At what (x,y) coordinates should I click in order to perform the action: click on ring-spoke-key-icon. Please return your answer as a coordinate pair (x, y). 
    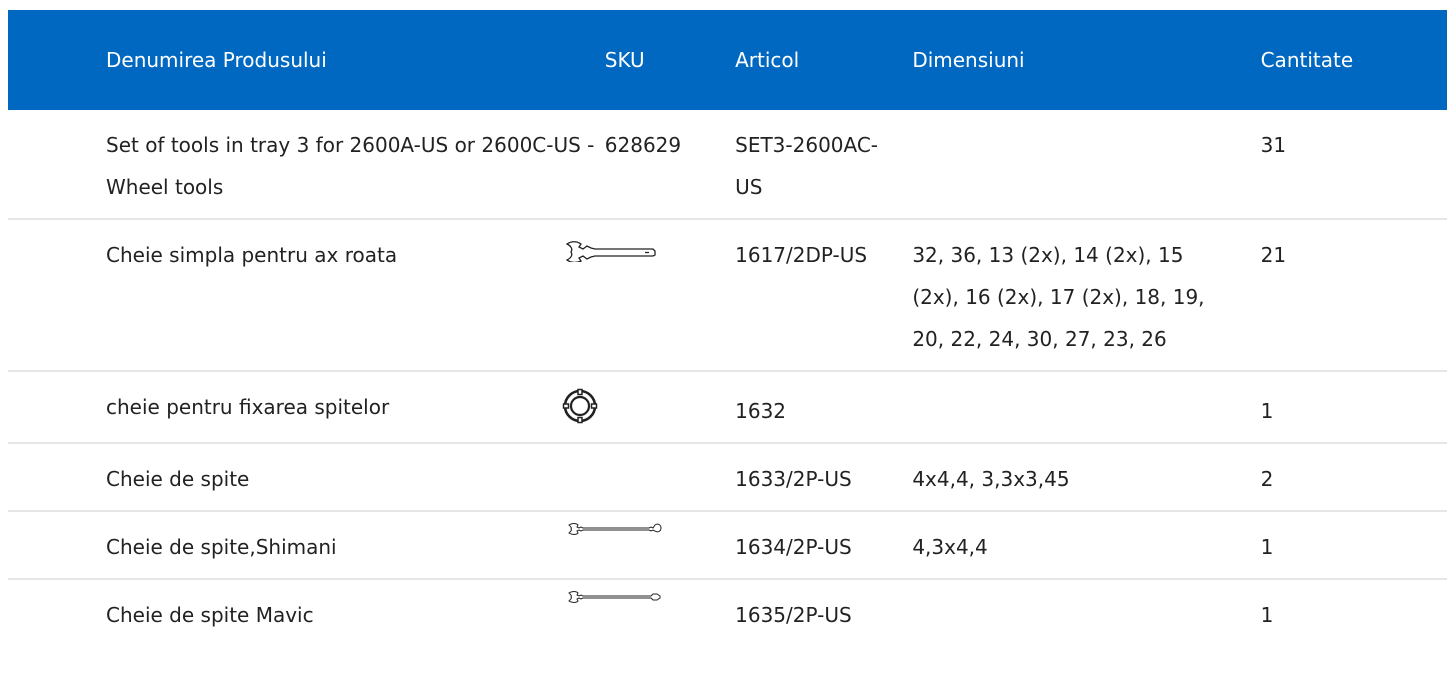
    Looking at the image, I should click on (580, 406).